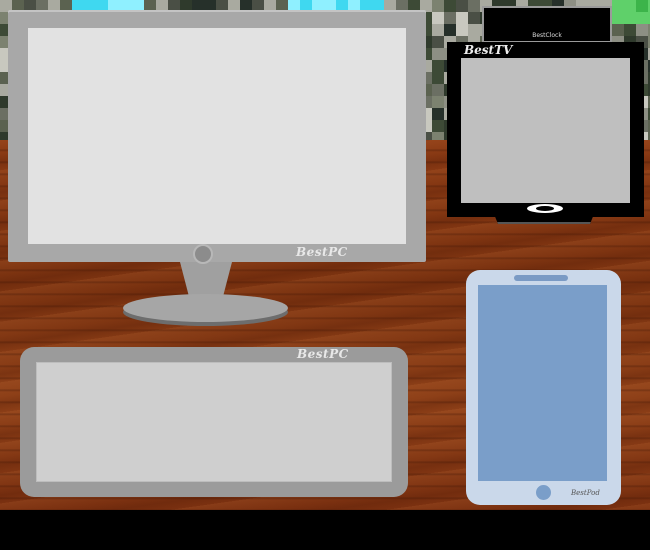 Image resolution: width=650 pixels, height=550 pixels. What do you see at coordinates (585, 493) in the screenshot?
I see `phone-brand-label: BestPod` at bounding box center [585, 493].